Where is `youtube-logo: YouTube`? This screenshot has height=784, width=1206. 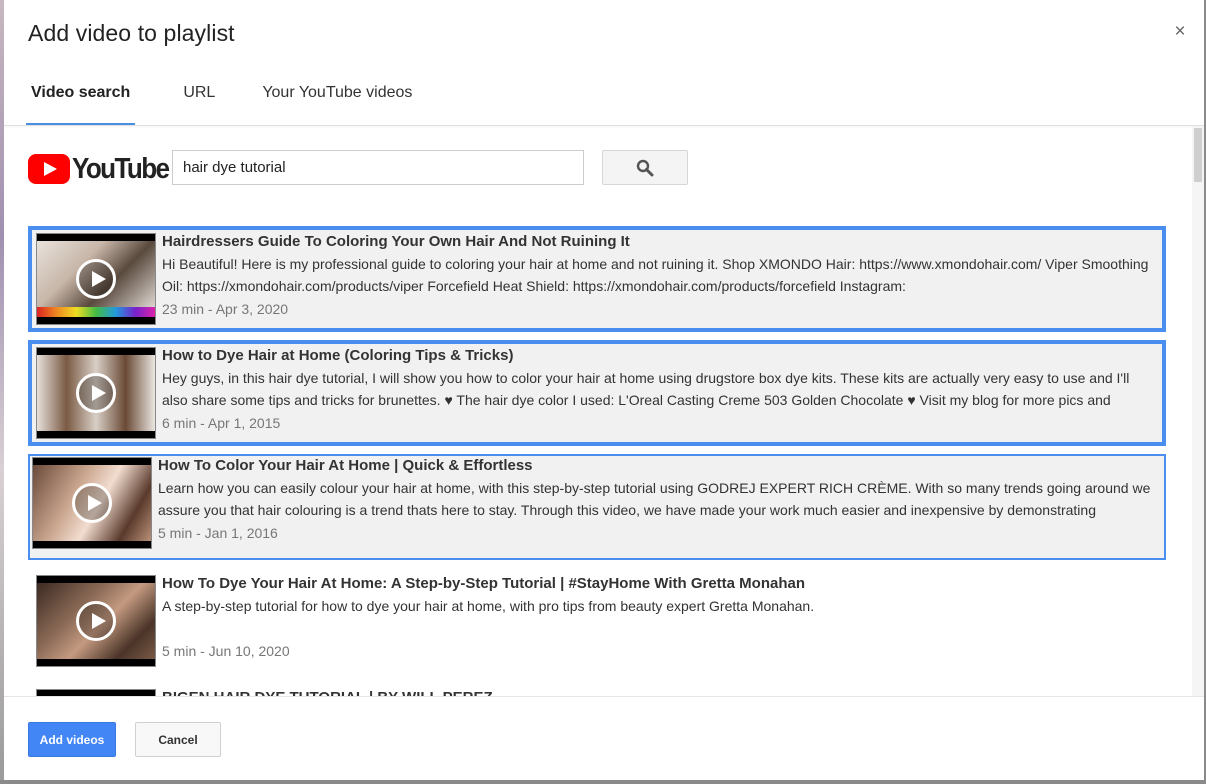 youtube-logo: YouTube is located at coordinates (103, 169).